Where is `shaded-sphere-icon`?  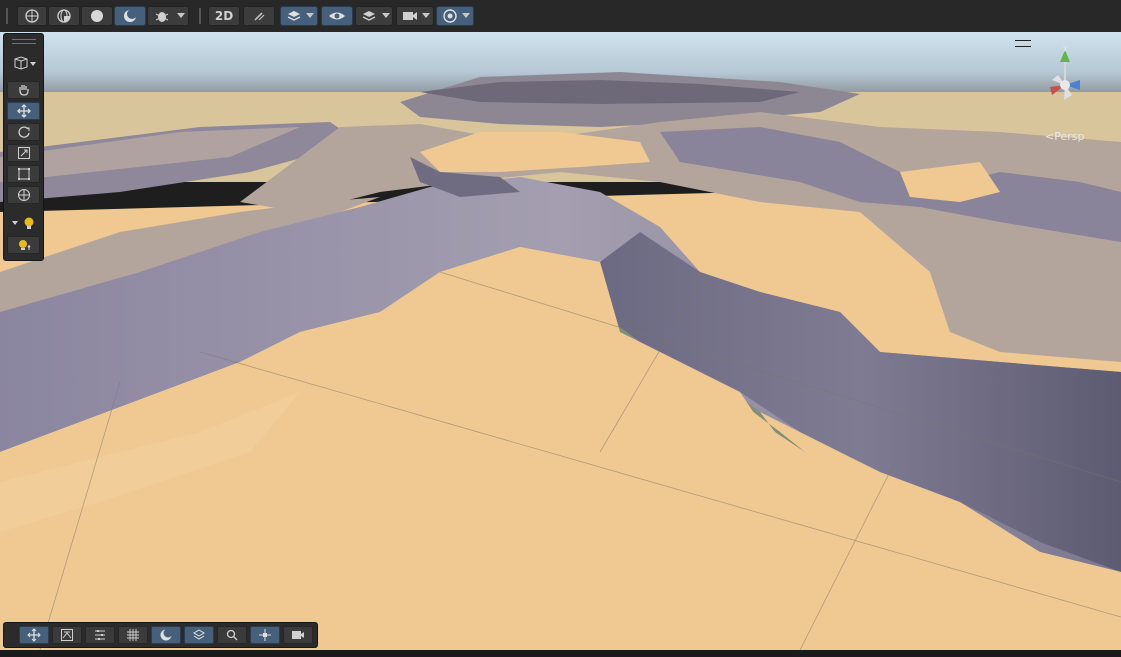 shaded-sphere-icon is located at coordinates (97, 16).